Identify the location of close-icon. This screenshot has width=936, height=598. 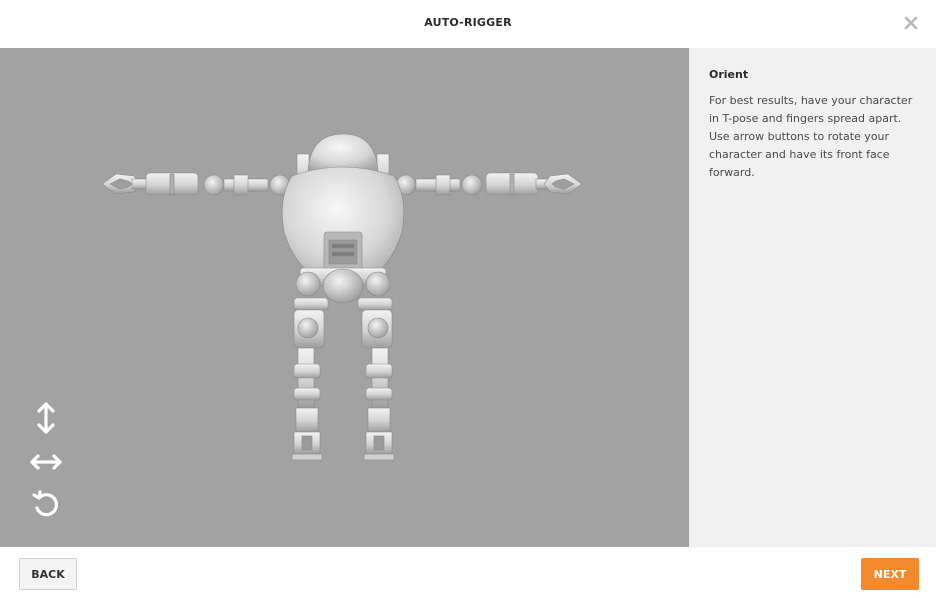
(911, 23).